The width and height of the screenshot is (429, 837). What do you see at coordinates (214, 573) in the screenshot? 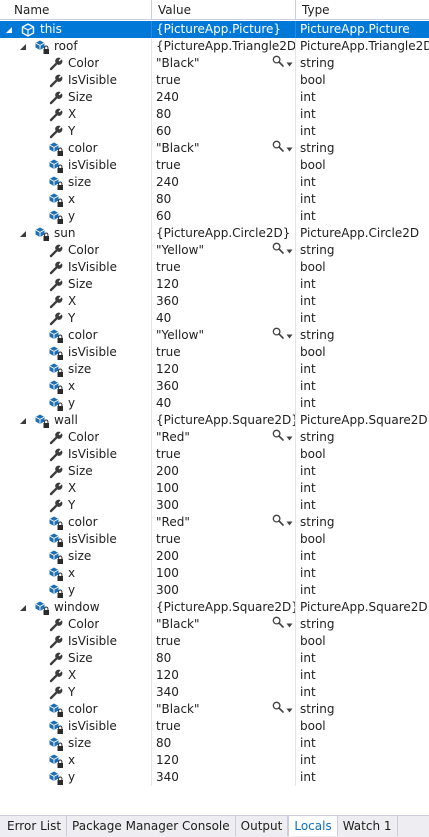
I see `tree-row: x 100 int` at bounding box center [214, 573].